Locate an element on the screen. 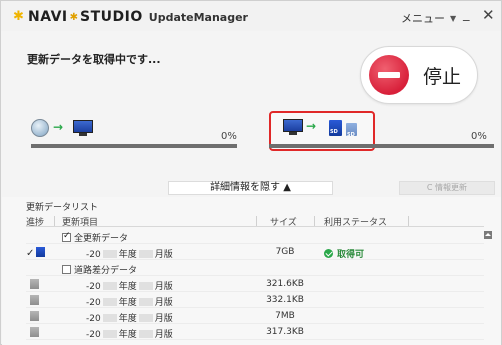 The width and height of the screenshot is (502, 345). done-check-icon: ✓ is located at coordinates (30, 253).